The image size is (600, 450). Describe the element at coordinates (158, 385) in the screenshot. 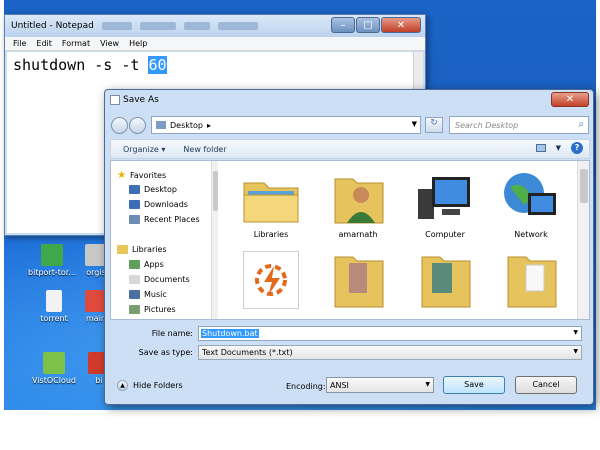

I see `hide-folders-label: Hide Folders` at that location.